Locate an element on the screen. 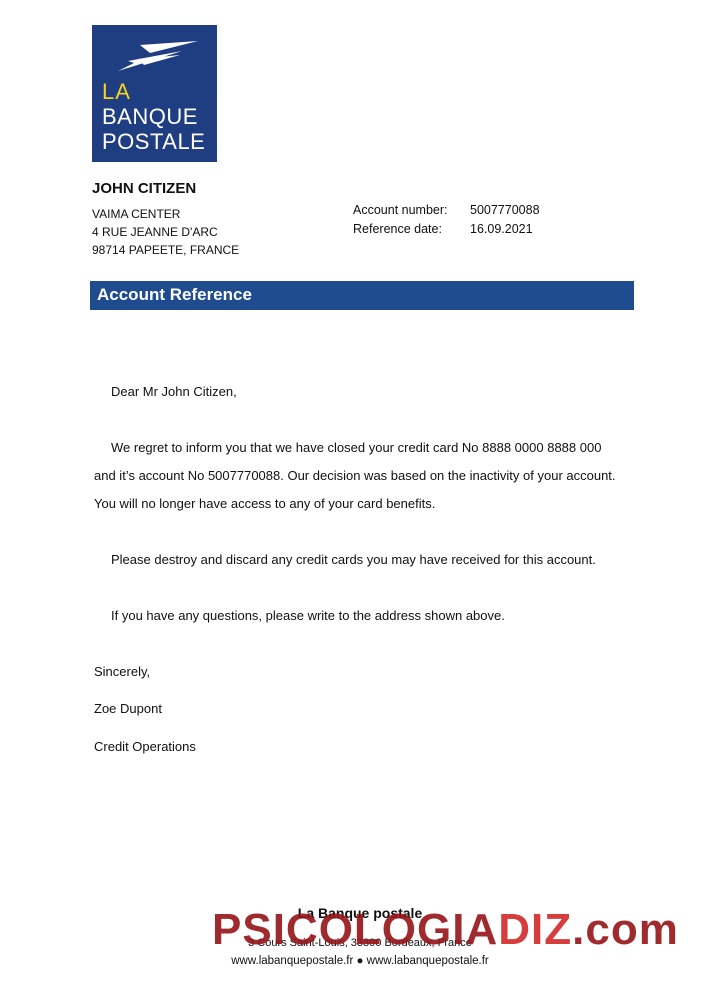  letter-greeting: Dear Mr John Citizen, is located at coordinates (174, 391).